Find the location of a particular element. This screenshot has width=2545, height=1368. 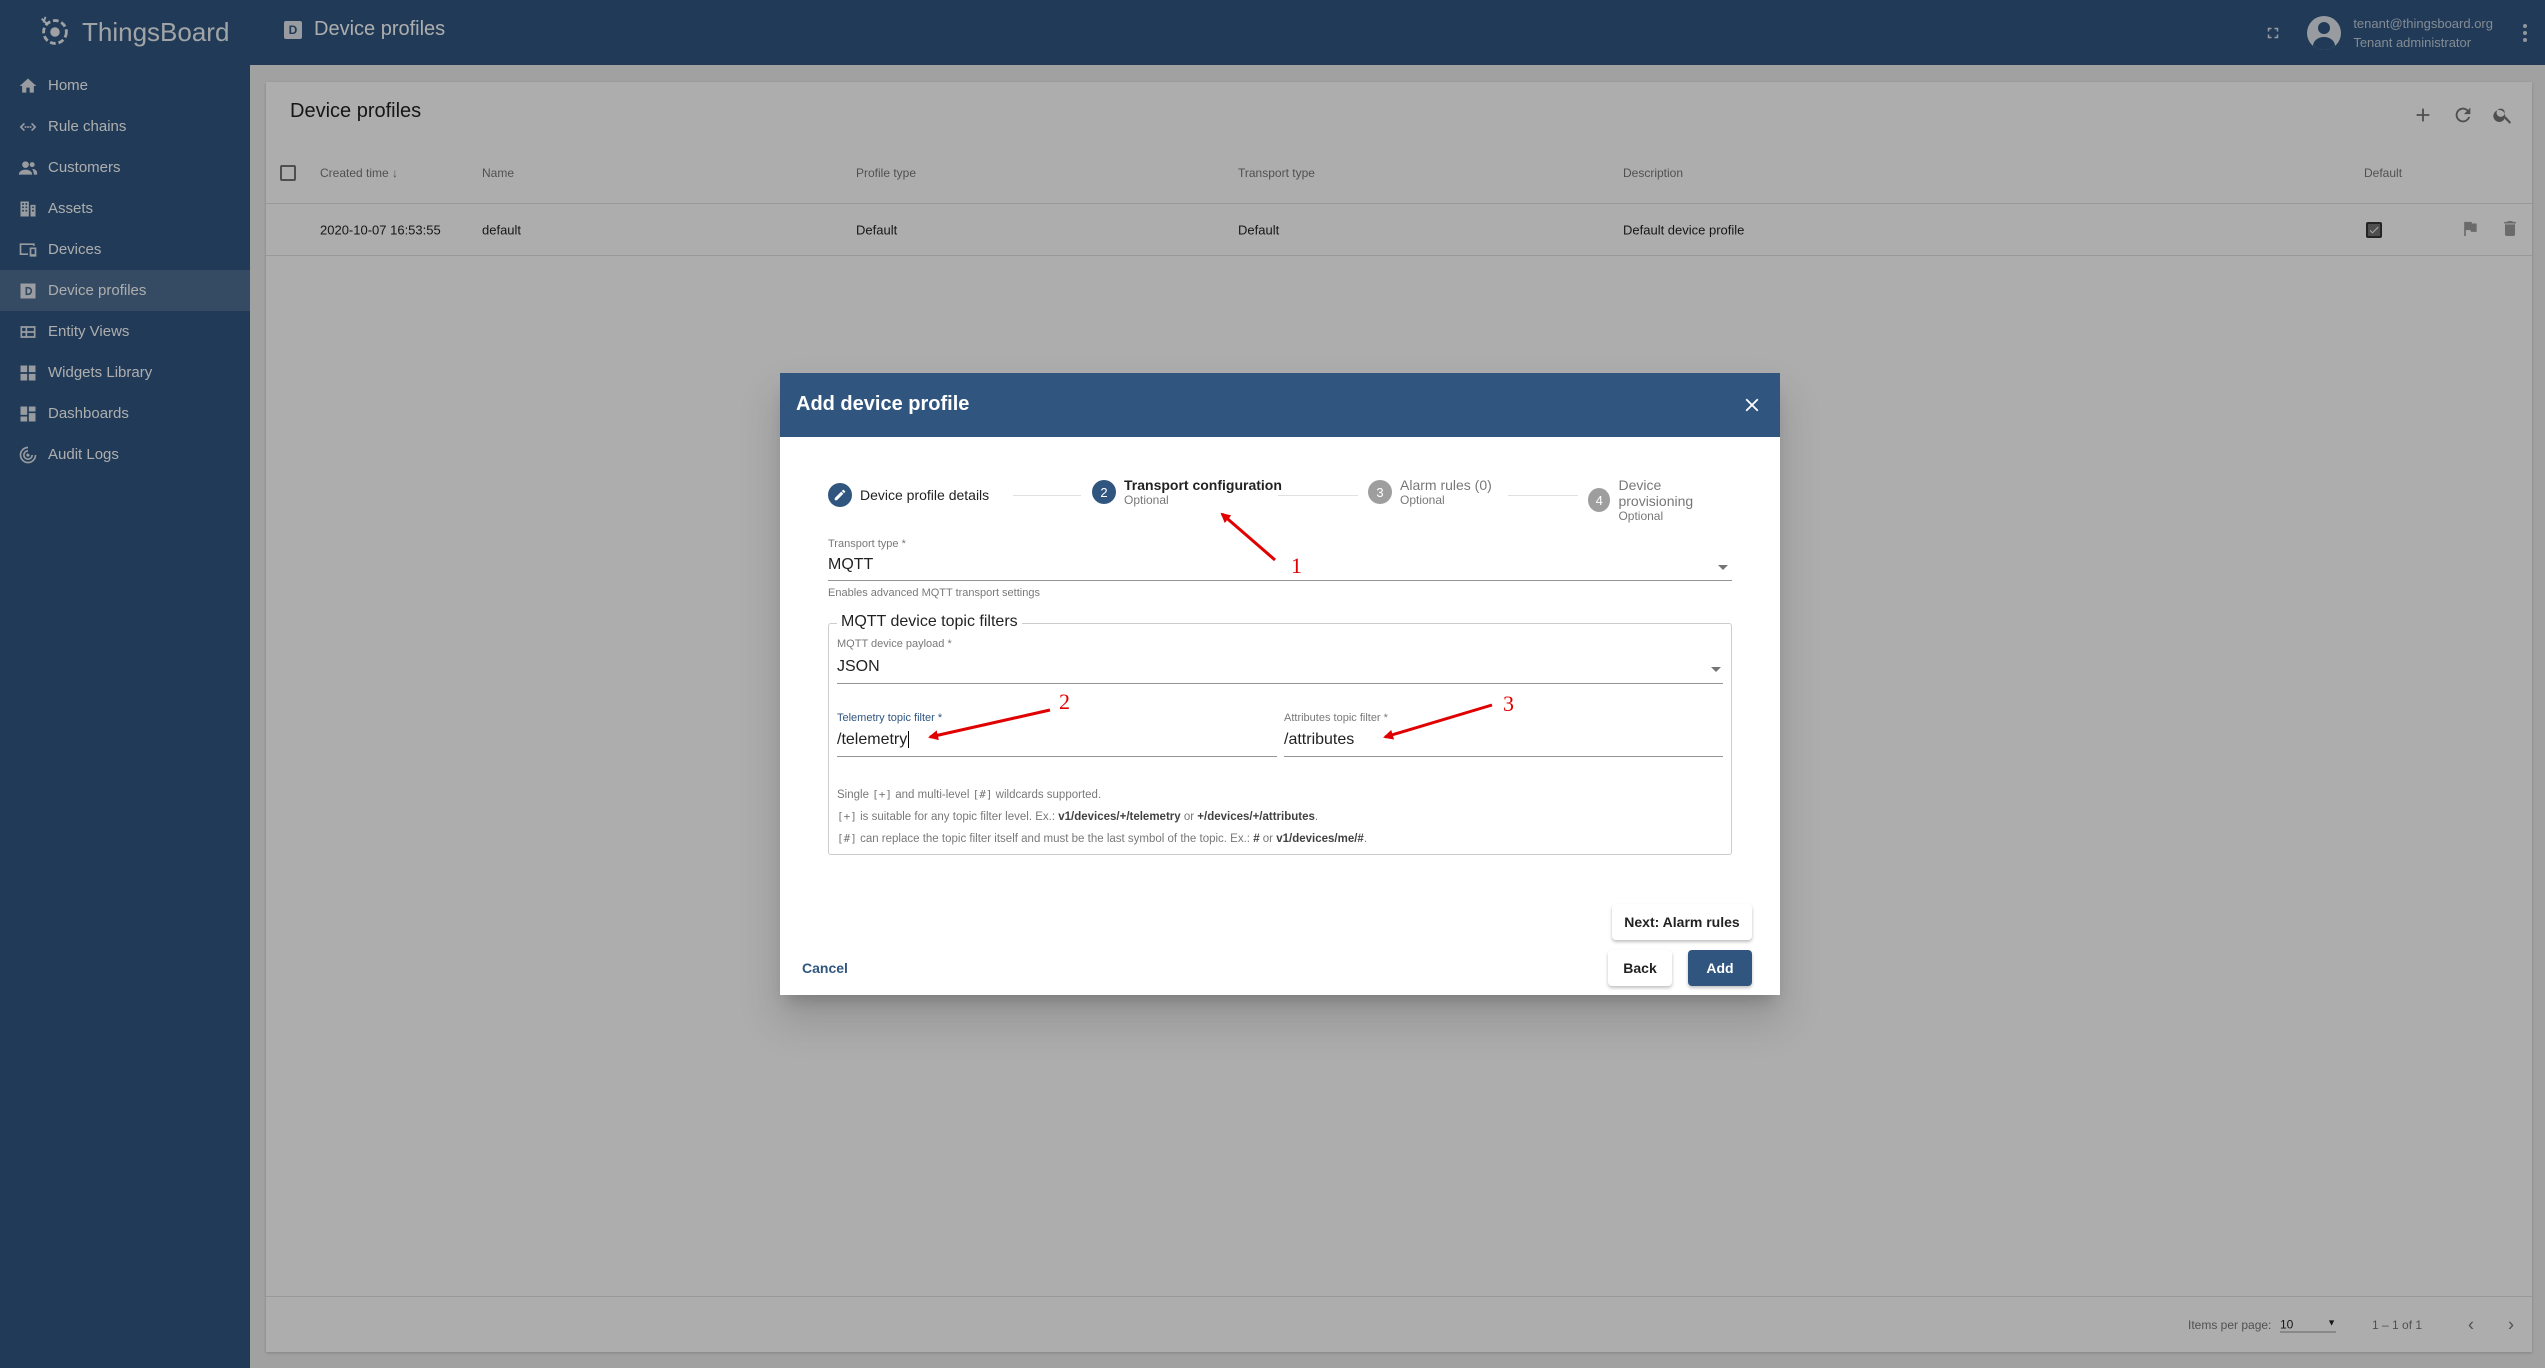

dialog-title: Add device profile is located at coordinates (883, 404).